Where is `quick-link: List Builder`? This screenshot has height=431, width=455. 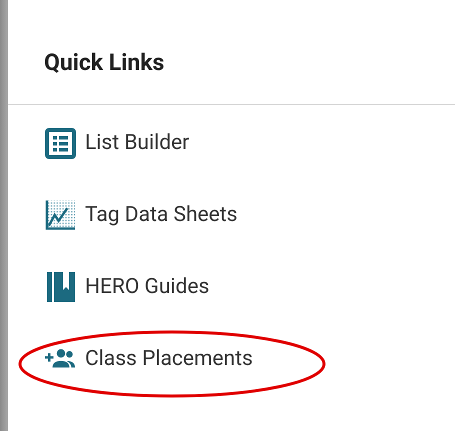
quick-link: List Builder is located at coordinates (137, 143).